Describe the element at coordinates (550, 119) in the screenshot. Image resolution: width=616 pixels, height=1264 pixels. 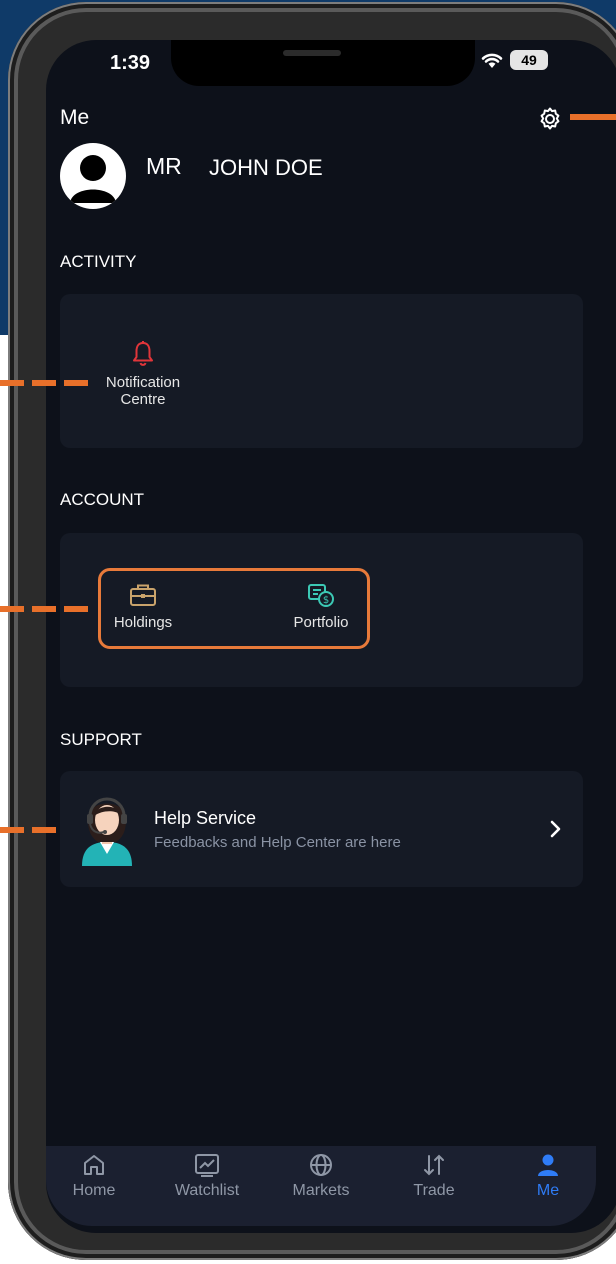
I see `gear-icon` at that location.